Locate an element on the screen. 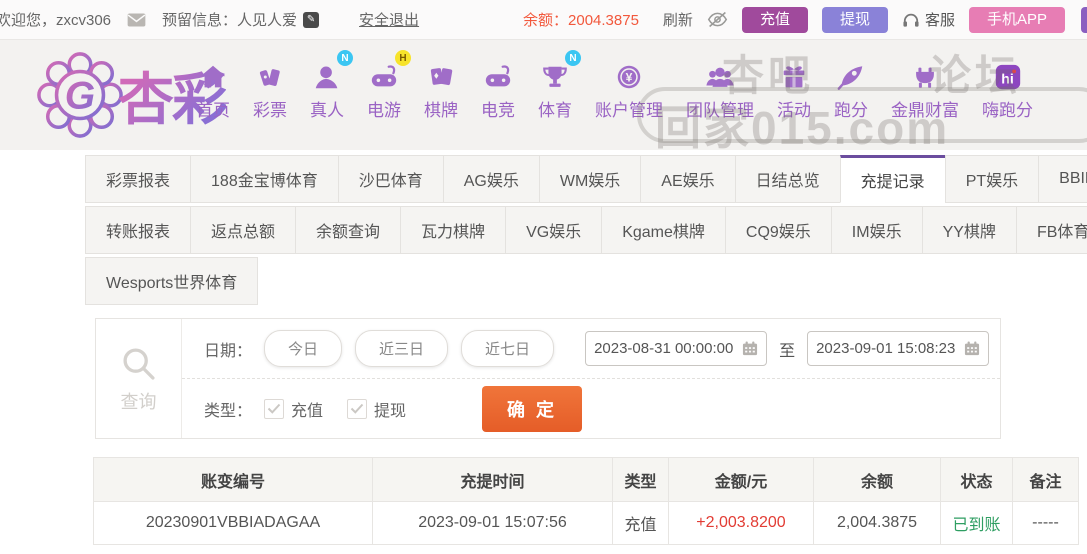 The image size is (1087, 554). gamepad-icon is located at coordinates (498, 74).